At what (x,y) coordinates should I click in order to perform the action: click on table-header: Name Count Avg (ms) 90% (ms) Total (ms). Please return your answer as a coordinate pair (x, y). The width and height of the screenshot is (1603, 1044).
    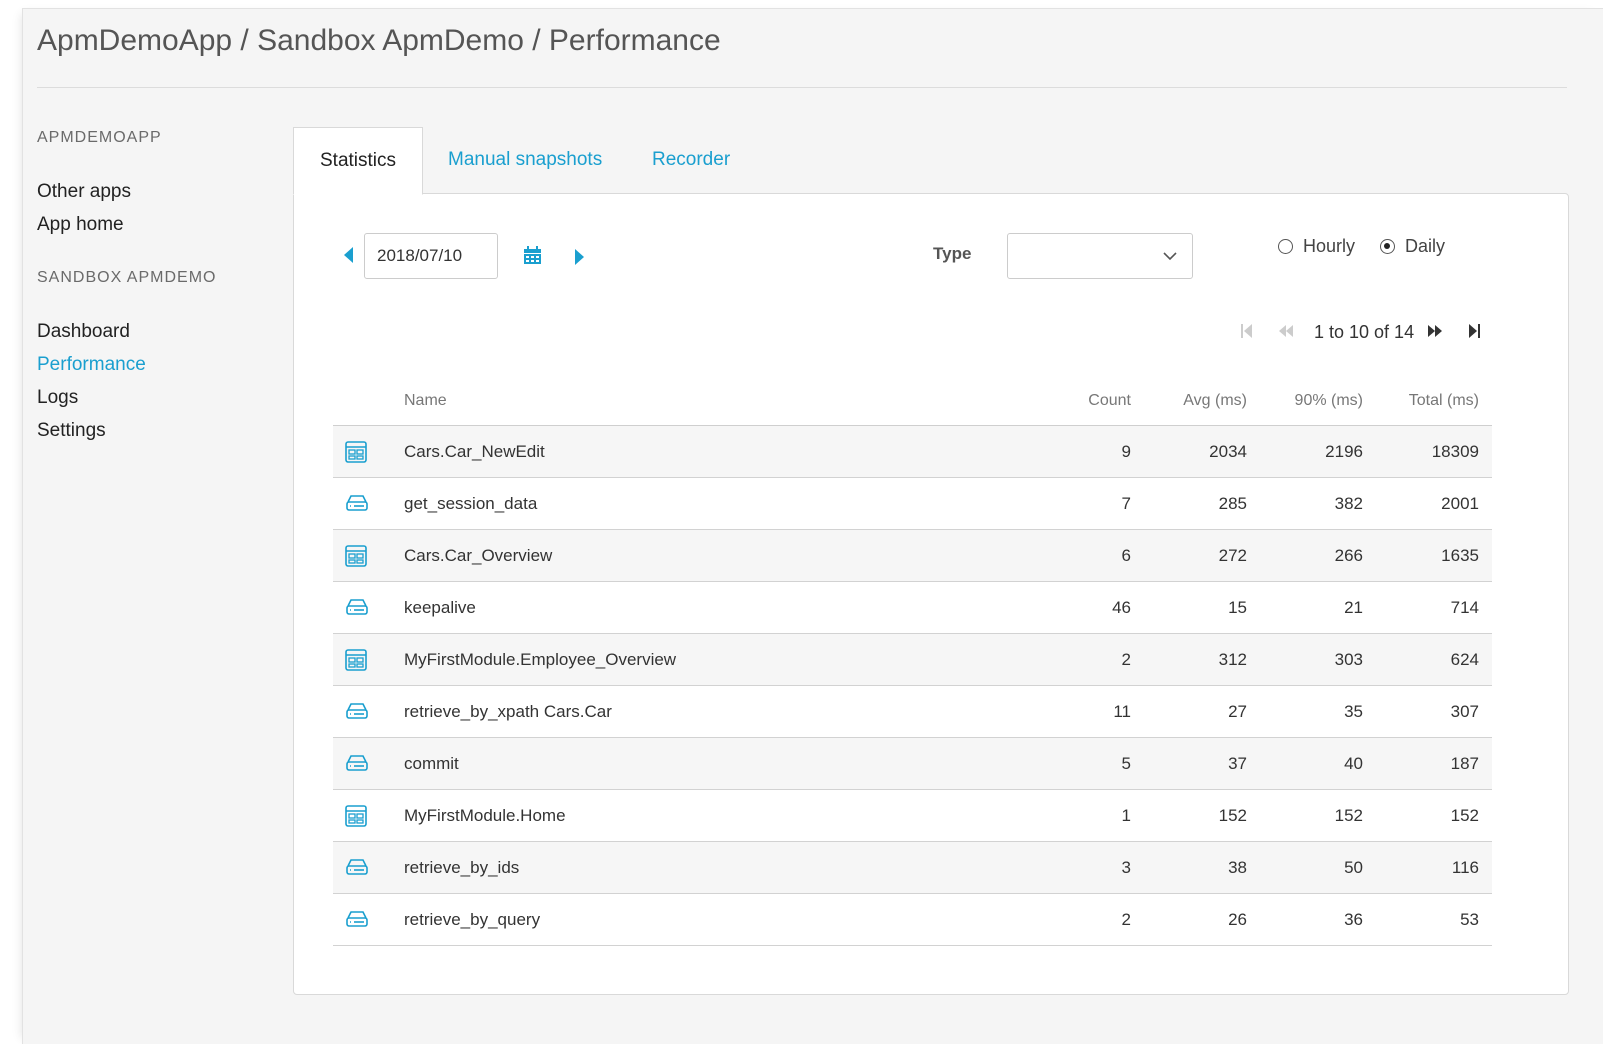
    Looking at the image, I should click on (912, 403).